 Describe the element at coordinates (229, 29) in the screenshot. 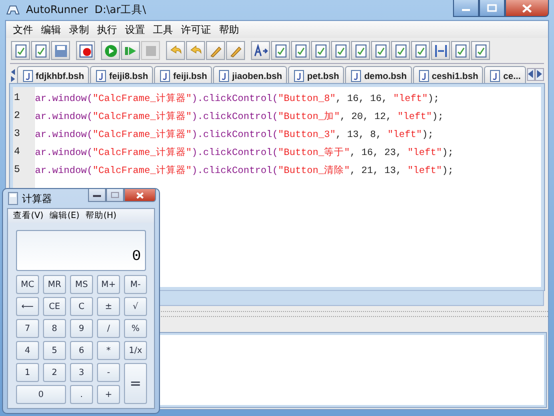

I see `menu-item: 帮助` at that location.